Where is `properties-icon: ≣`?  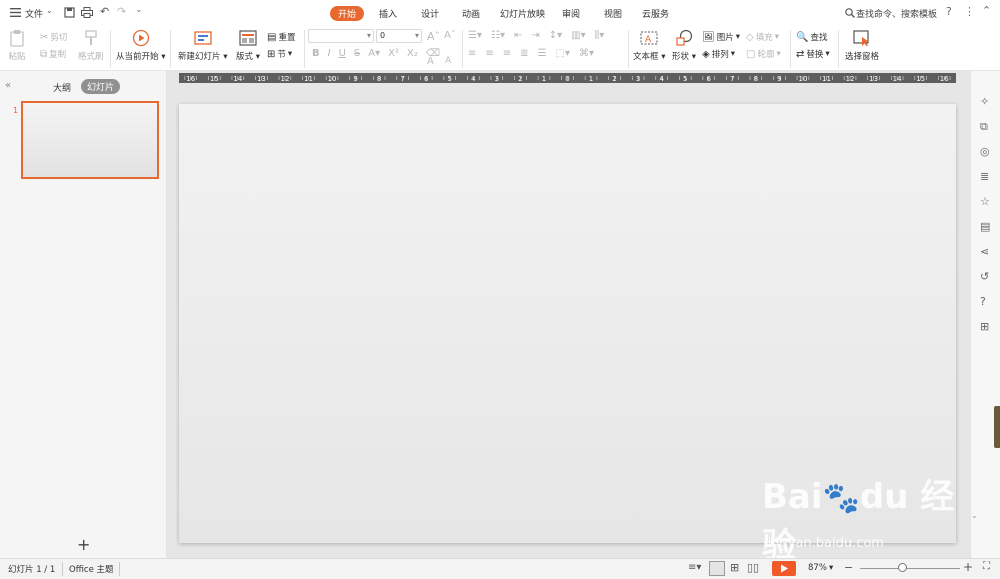 properties-icon: ≣ is located at coordinates (986, 176).